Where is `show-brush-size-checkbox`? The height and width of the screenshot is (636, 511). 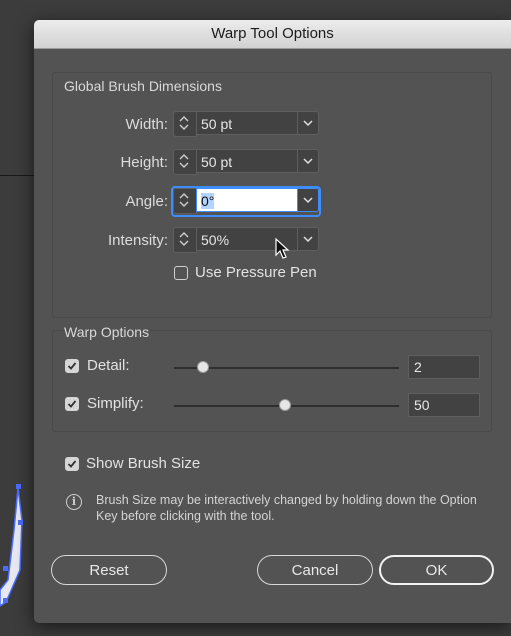 show-brush-size-checkbox is located at coordinates (72, 464).